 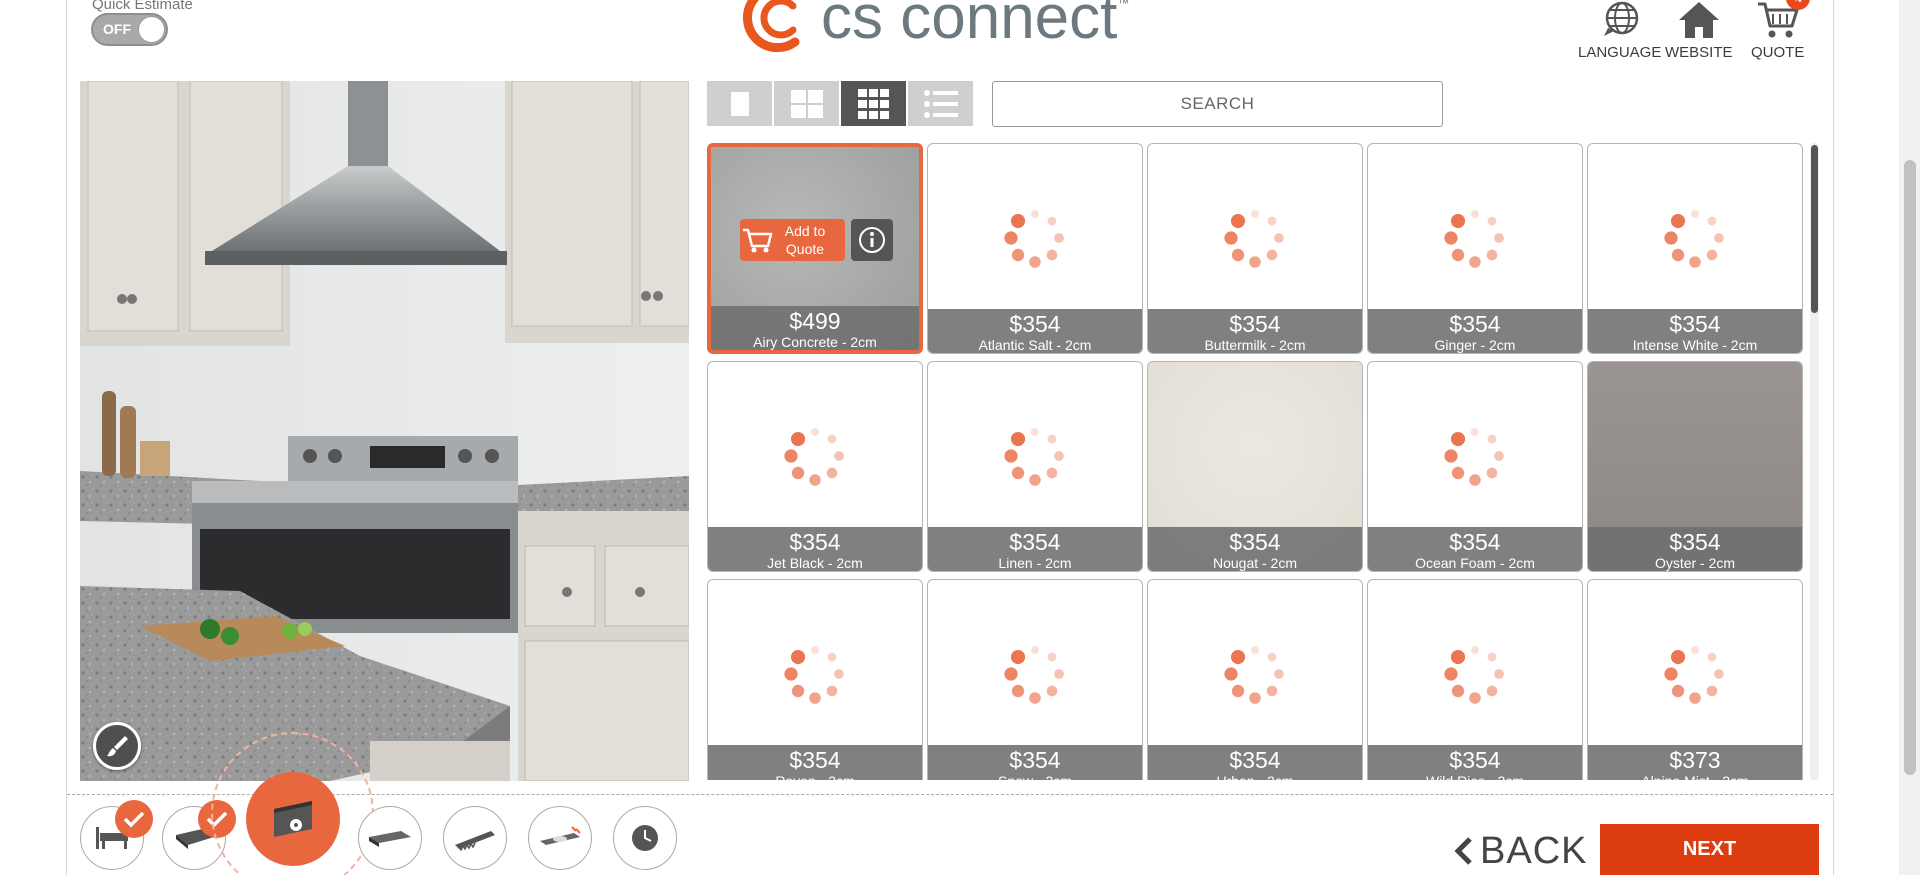 I want to click on product-tile: $354 Buttermilk - 2cm, so click(x=1255, y=248).